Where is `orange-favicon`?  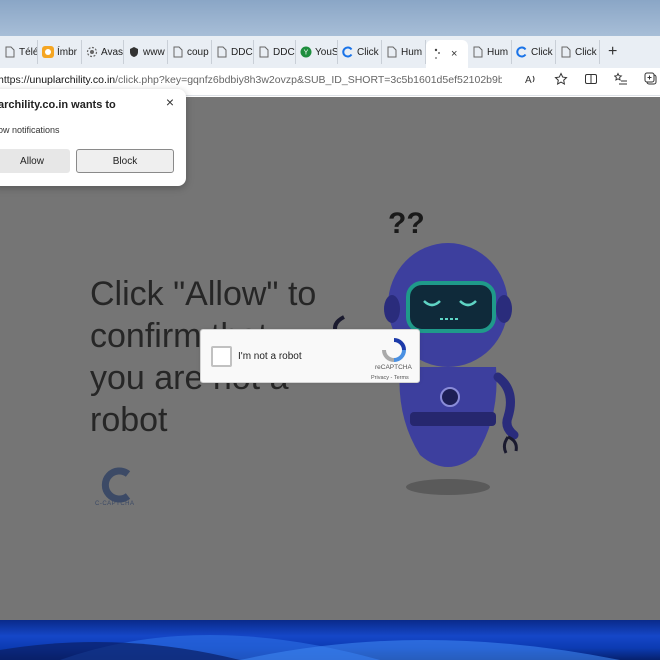 orange-favicon is located at coordinates (48, 52).